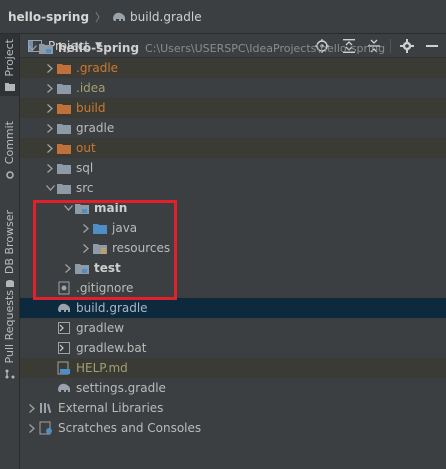  What do you see at coordinates (233, 68) in the screenshot?
I see `tree-item-gradle-cache: .gradle` at bounding box center [233, 68].